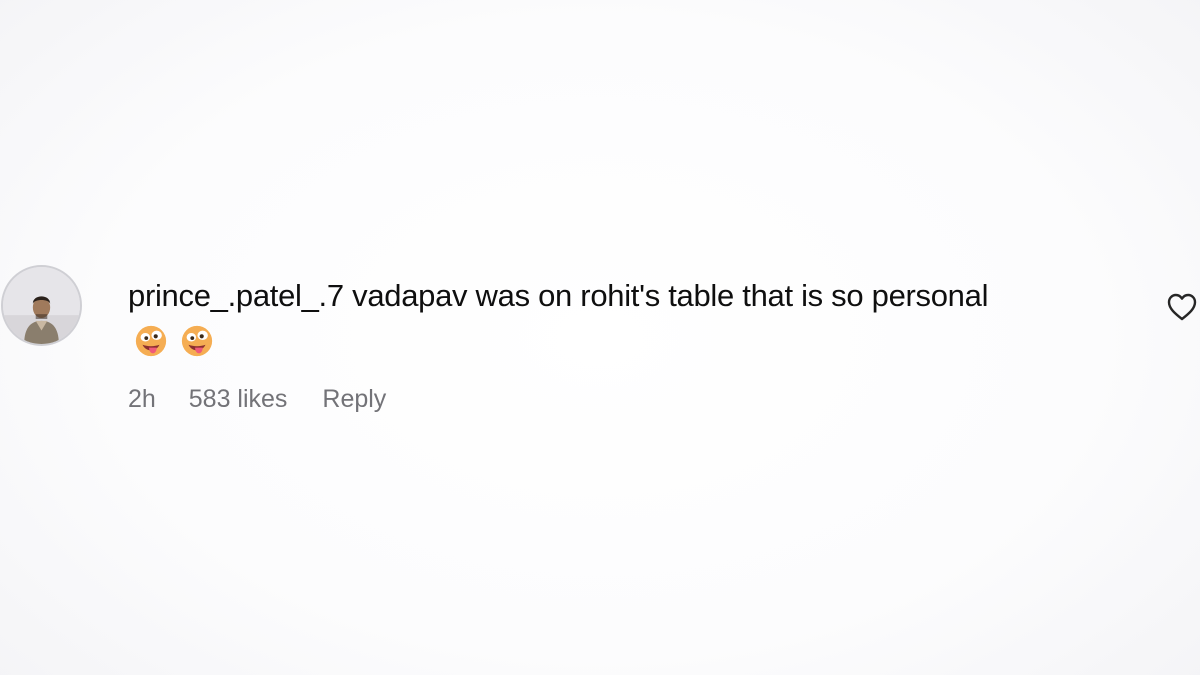 The width and height of the screenshot is (1200, 675). I want to click on like-button, so click(1182, 307).